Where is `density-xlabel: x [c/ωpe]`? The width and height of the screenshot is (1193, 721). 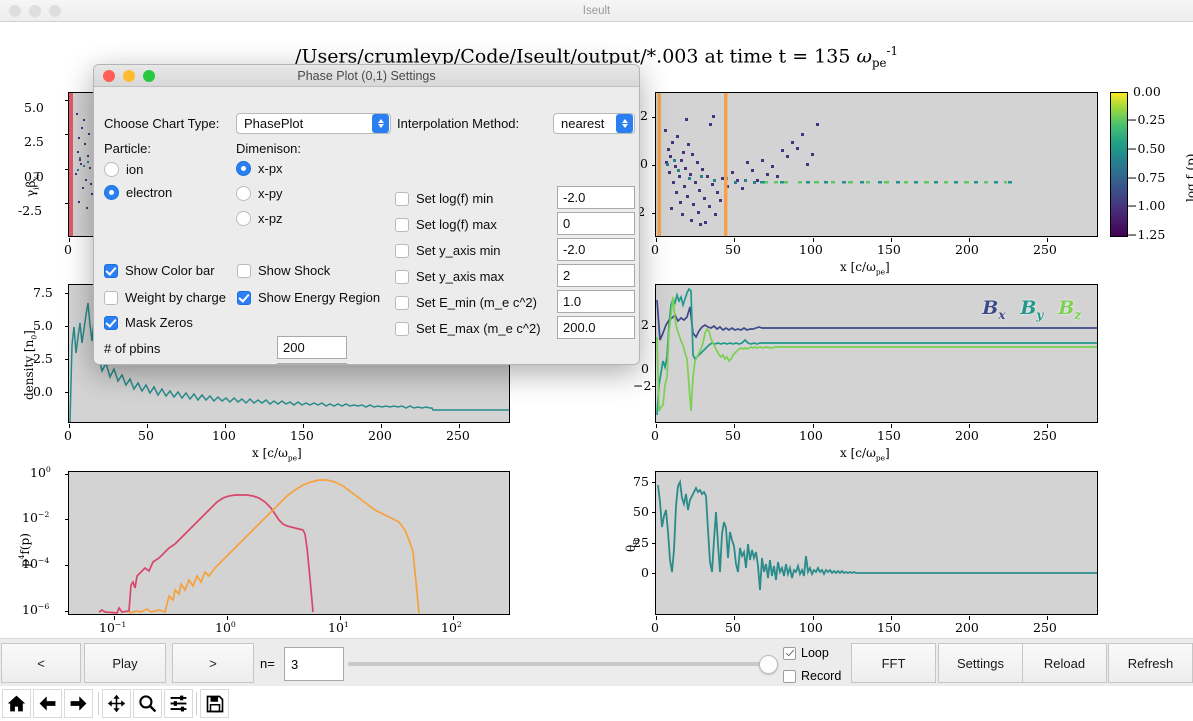
density-xlabel: x [c/ωpe] is located at coordinates (277, 454).